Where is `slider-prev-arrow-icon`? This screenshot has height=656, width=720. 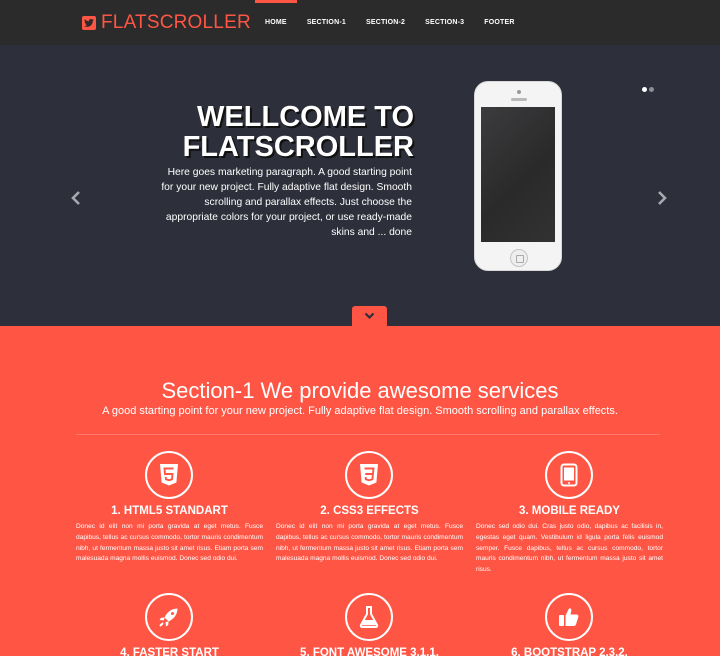
slider-prev-arrow-icon is located at coordinates (76, 200).